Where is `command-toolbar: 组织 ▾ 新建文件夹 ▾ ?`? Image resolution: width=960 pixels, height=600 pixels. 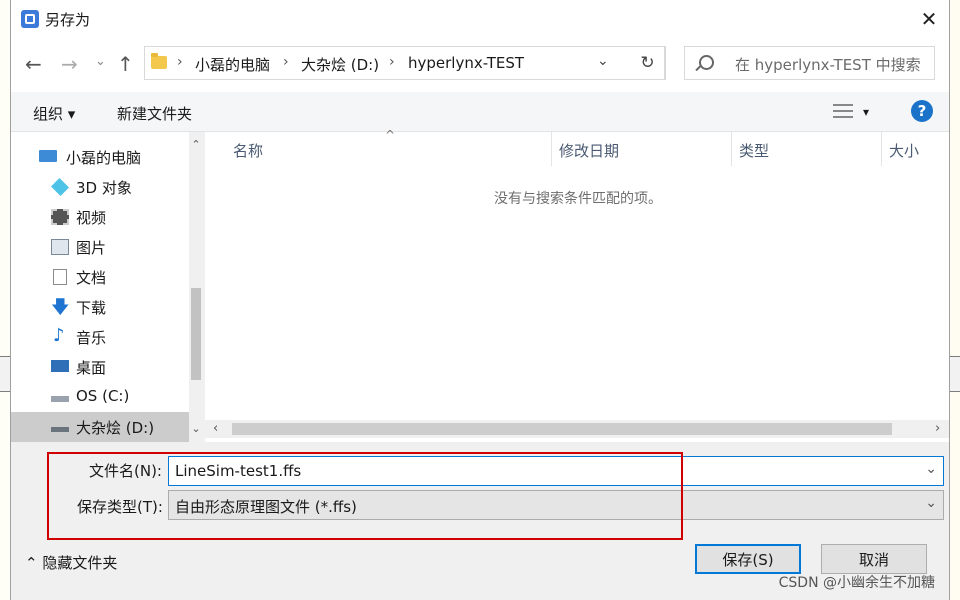 command-toolbar: 组织 ▾ 新建文件夹 ▾ ? is located at coordinates (480, 112).